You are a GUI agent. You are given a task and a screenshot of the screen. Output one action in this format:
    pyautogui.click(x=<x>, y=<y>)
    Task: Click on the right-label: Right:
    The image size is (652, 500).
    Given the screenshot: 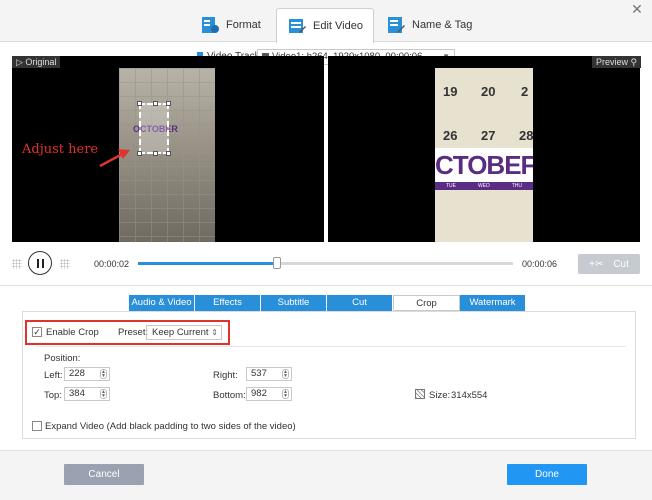 What is the action you would take?
    pyautogui.click(x=225, y=375)
    